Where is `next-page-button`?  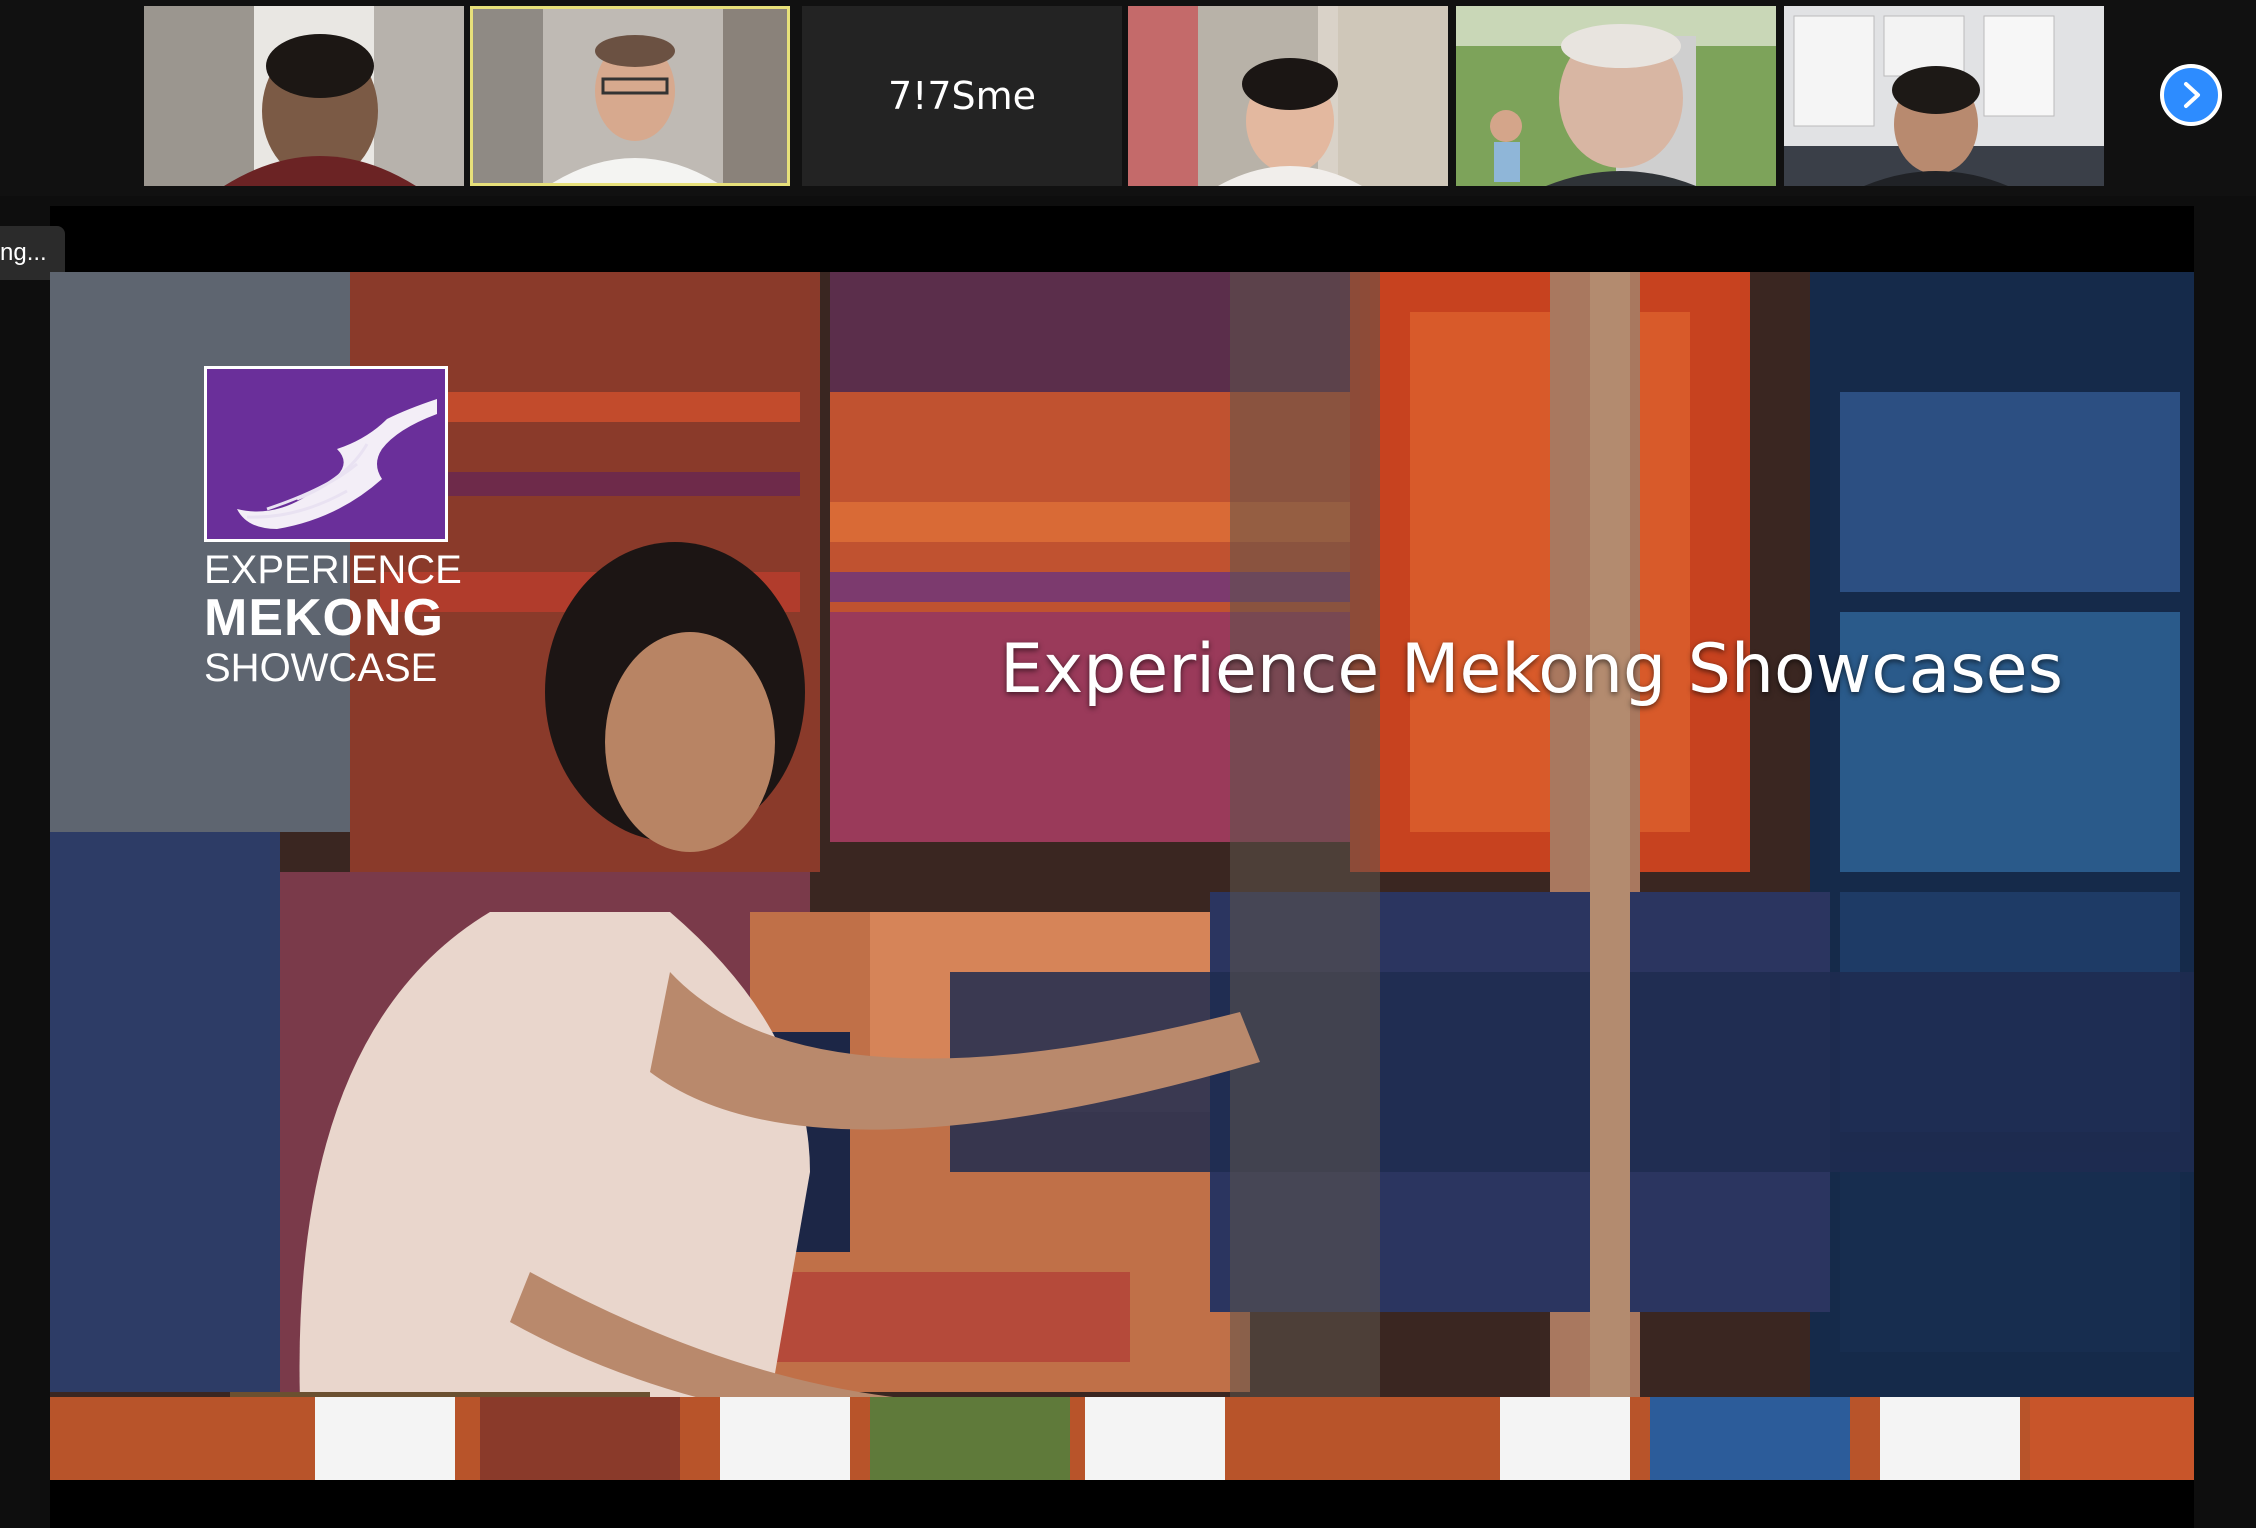
next-page-button is located at coordinates (2191, 95).